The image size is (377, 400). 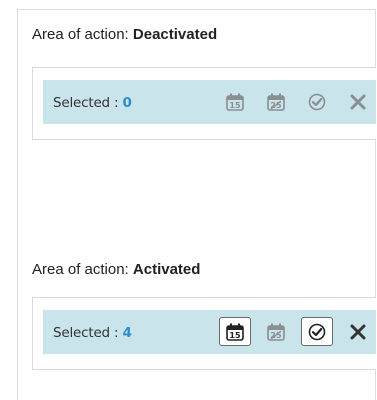 I want to click on selected-label: Selected : 4, so click(x=92, y=333).